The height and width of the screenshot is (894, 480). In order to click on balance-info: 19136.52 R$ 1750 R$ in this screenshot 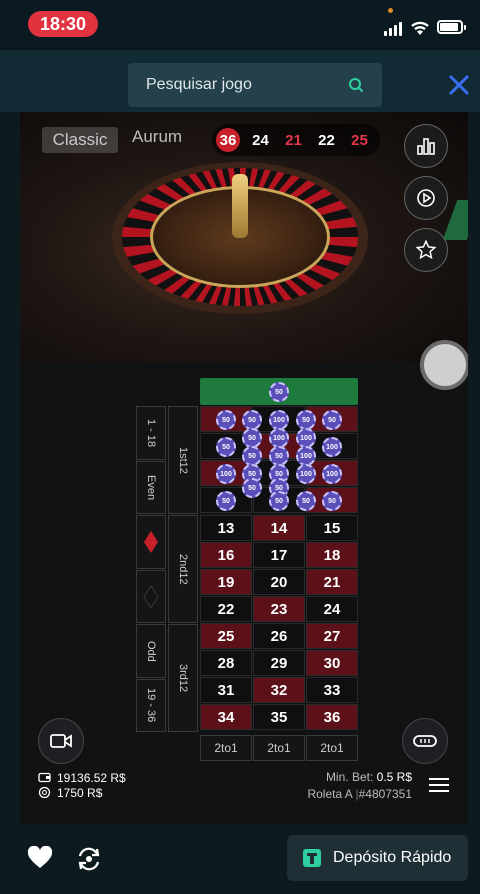, I will do `click(82, 785)`.